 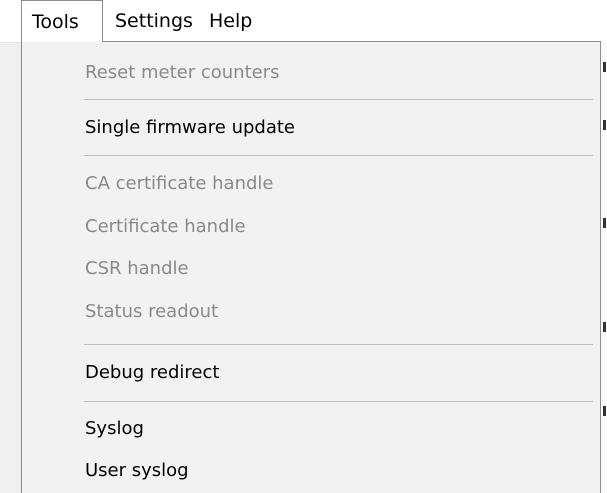 What do you see at coordinates (42, 267) in the screenshot?
I see `menu-icon-gutter` at bounding box center [42, 267].